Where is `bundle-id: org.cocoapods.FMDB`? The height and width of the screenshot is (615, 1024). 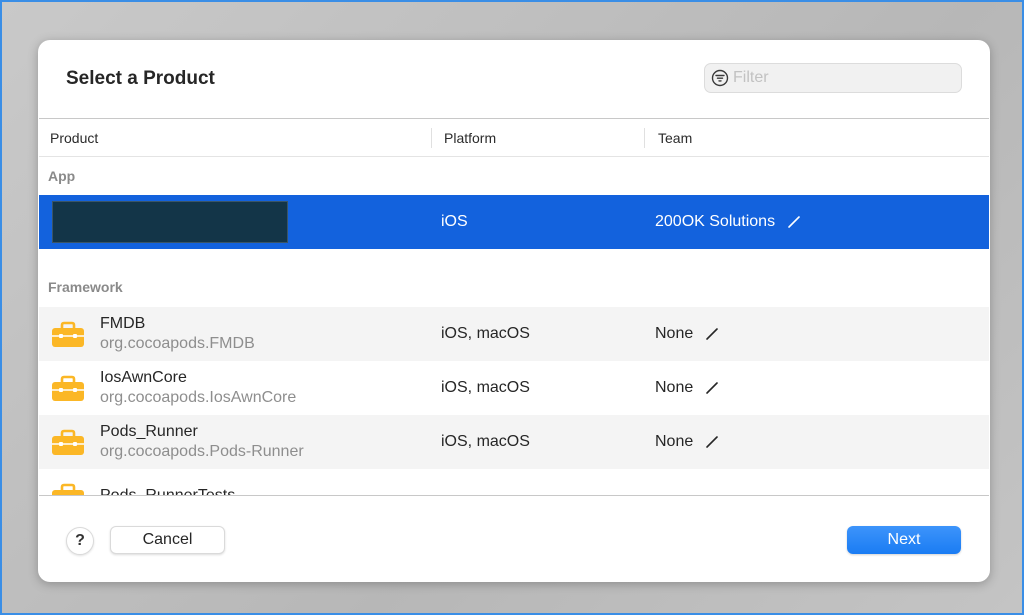
bundle-id: org.cocoapods.FMDB is located at coordinates (177, 343).